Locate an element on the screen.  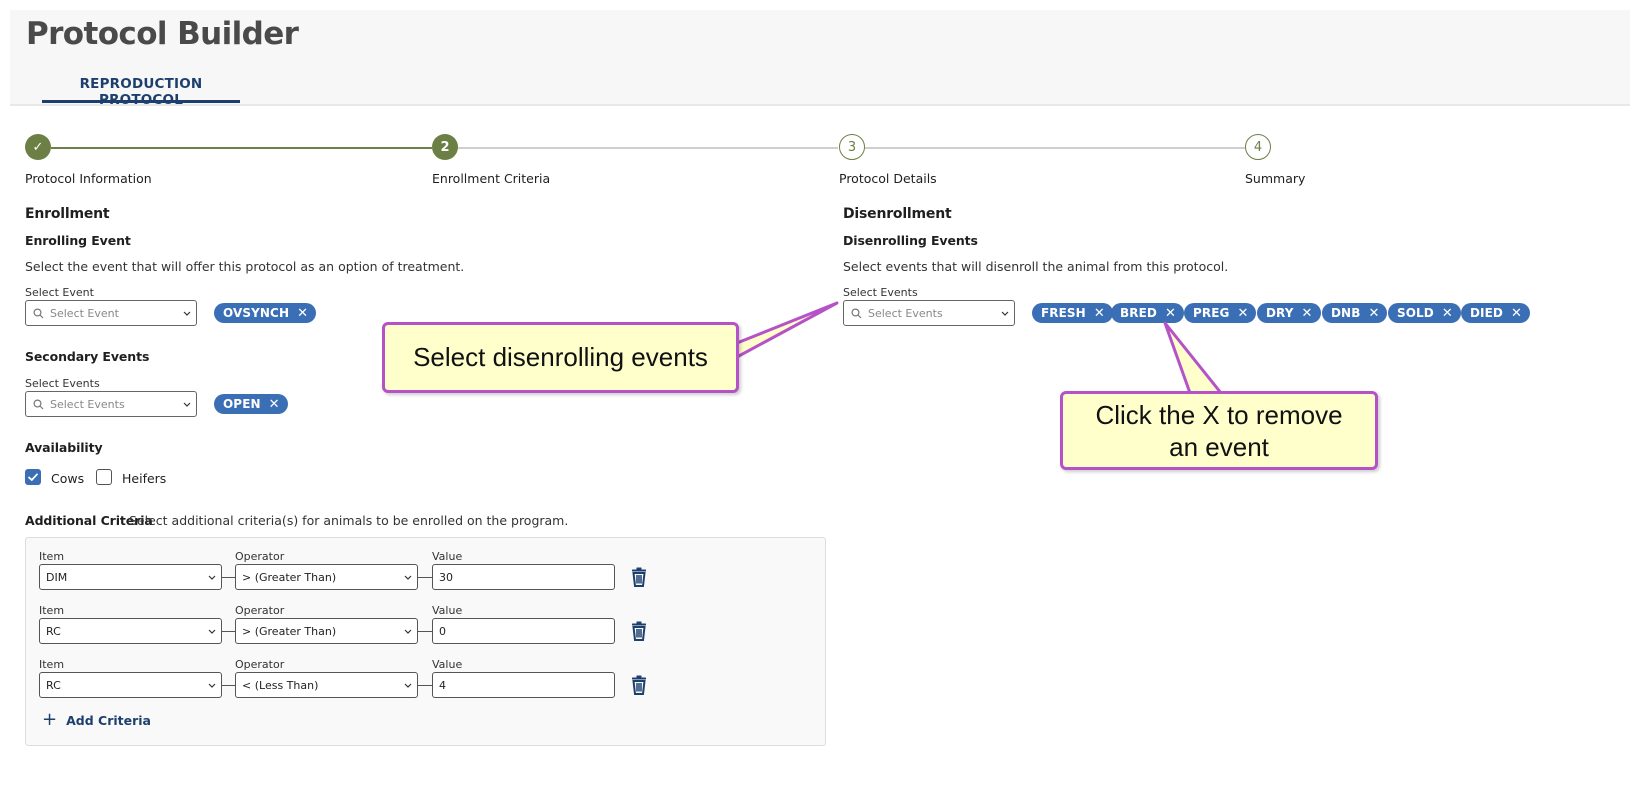
step-2-label: Enrollment Criteria is located at coordinates (491, 178).